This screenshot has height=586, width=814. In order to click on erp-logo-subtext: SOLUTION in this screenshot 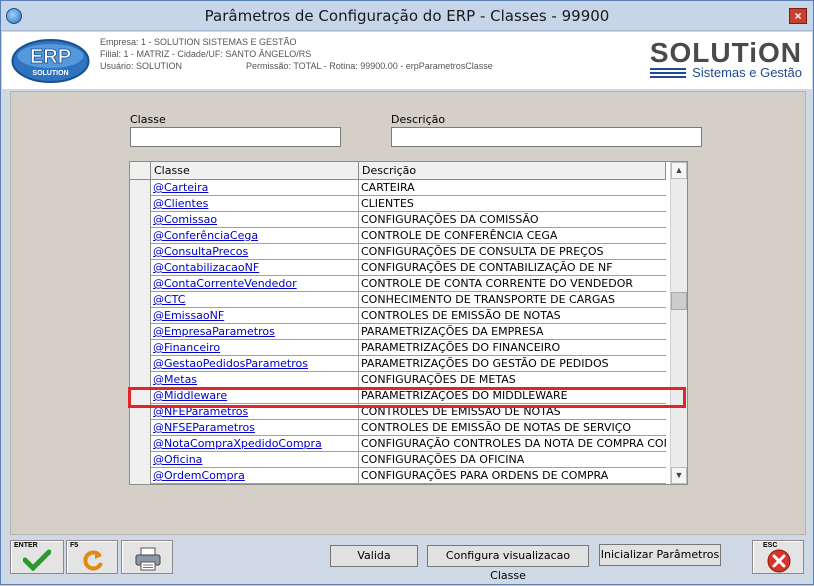, I will do `click(50, 73)`.